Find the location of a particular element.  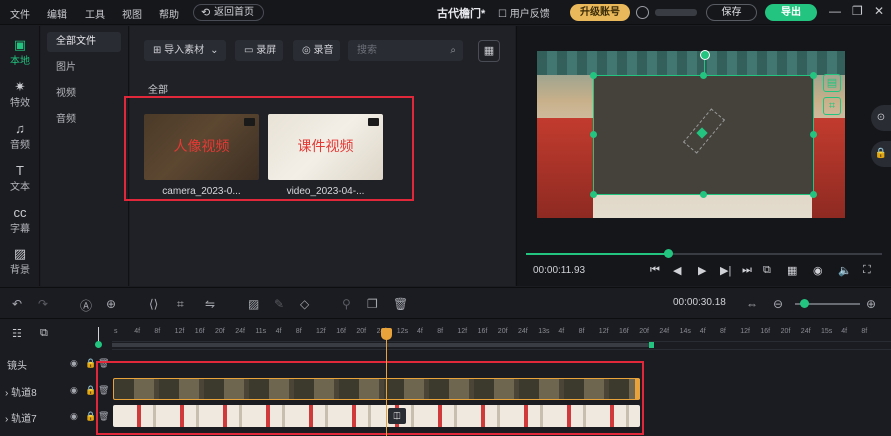

nav-audio: ♫ 音频 is located at coordinates (20, 136).